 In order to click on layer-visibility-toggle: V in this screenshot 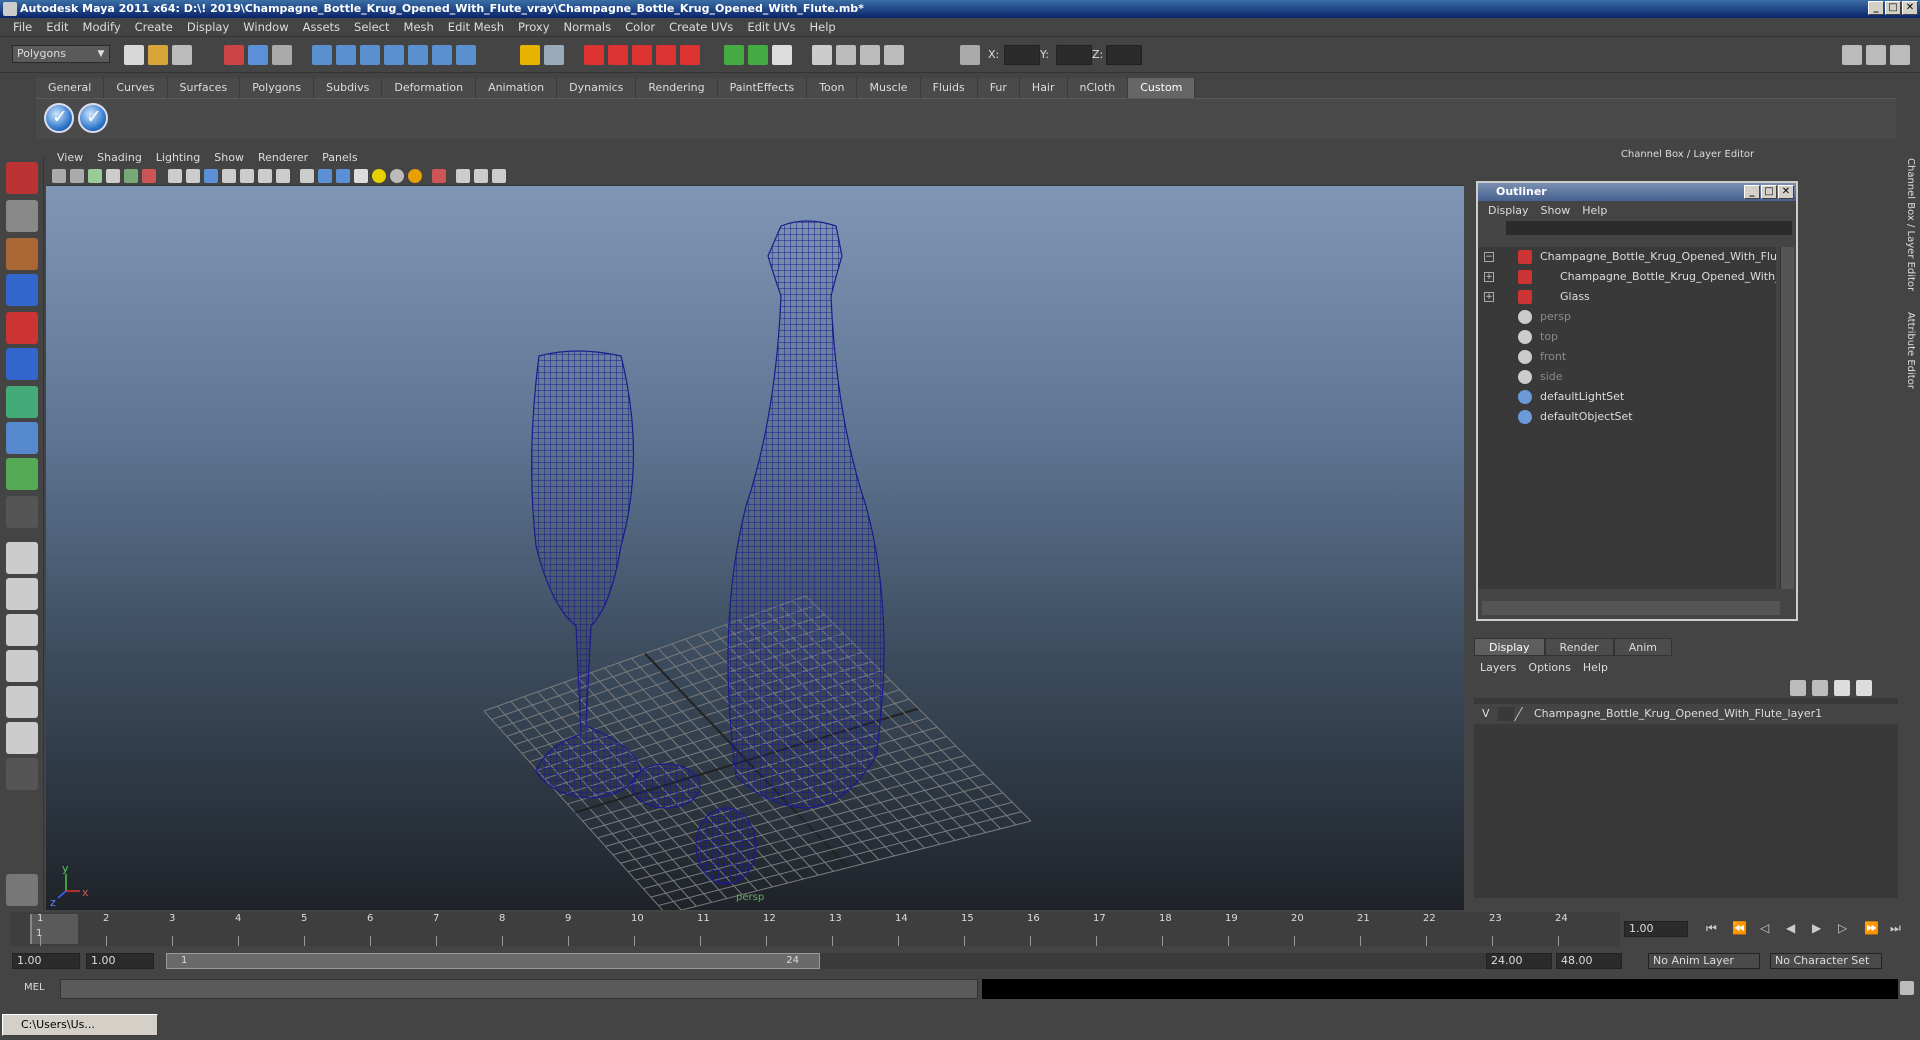, I will do `click(1486, 714)`.